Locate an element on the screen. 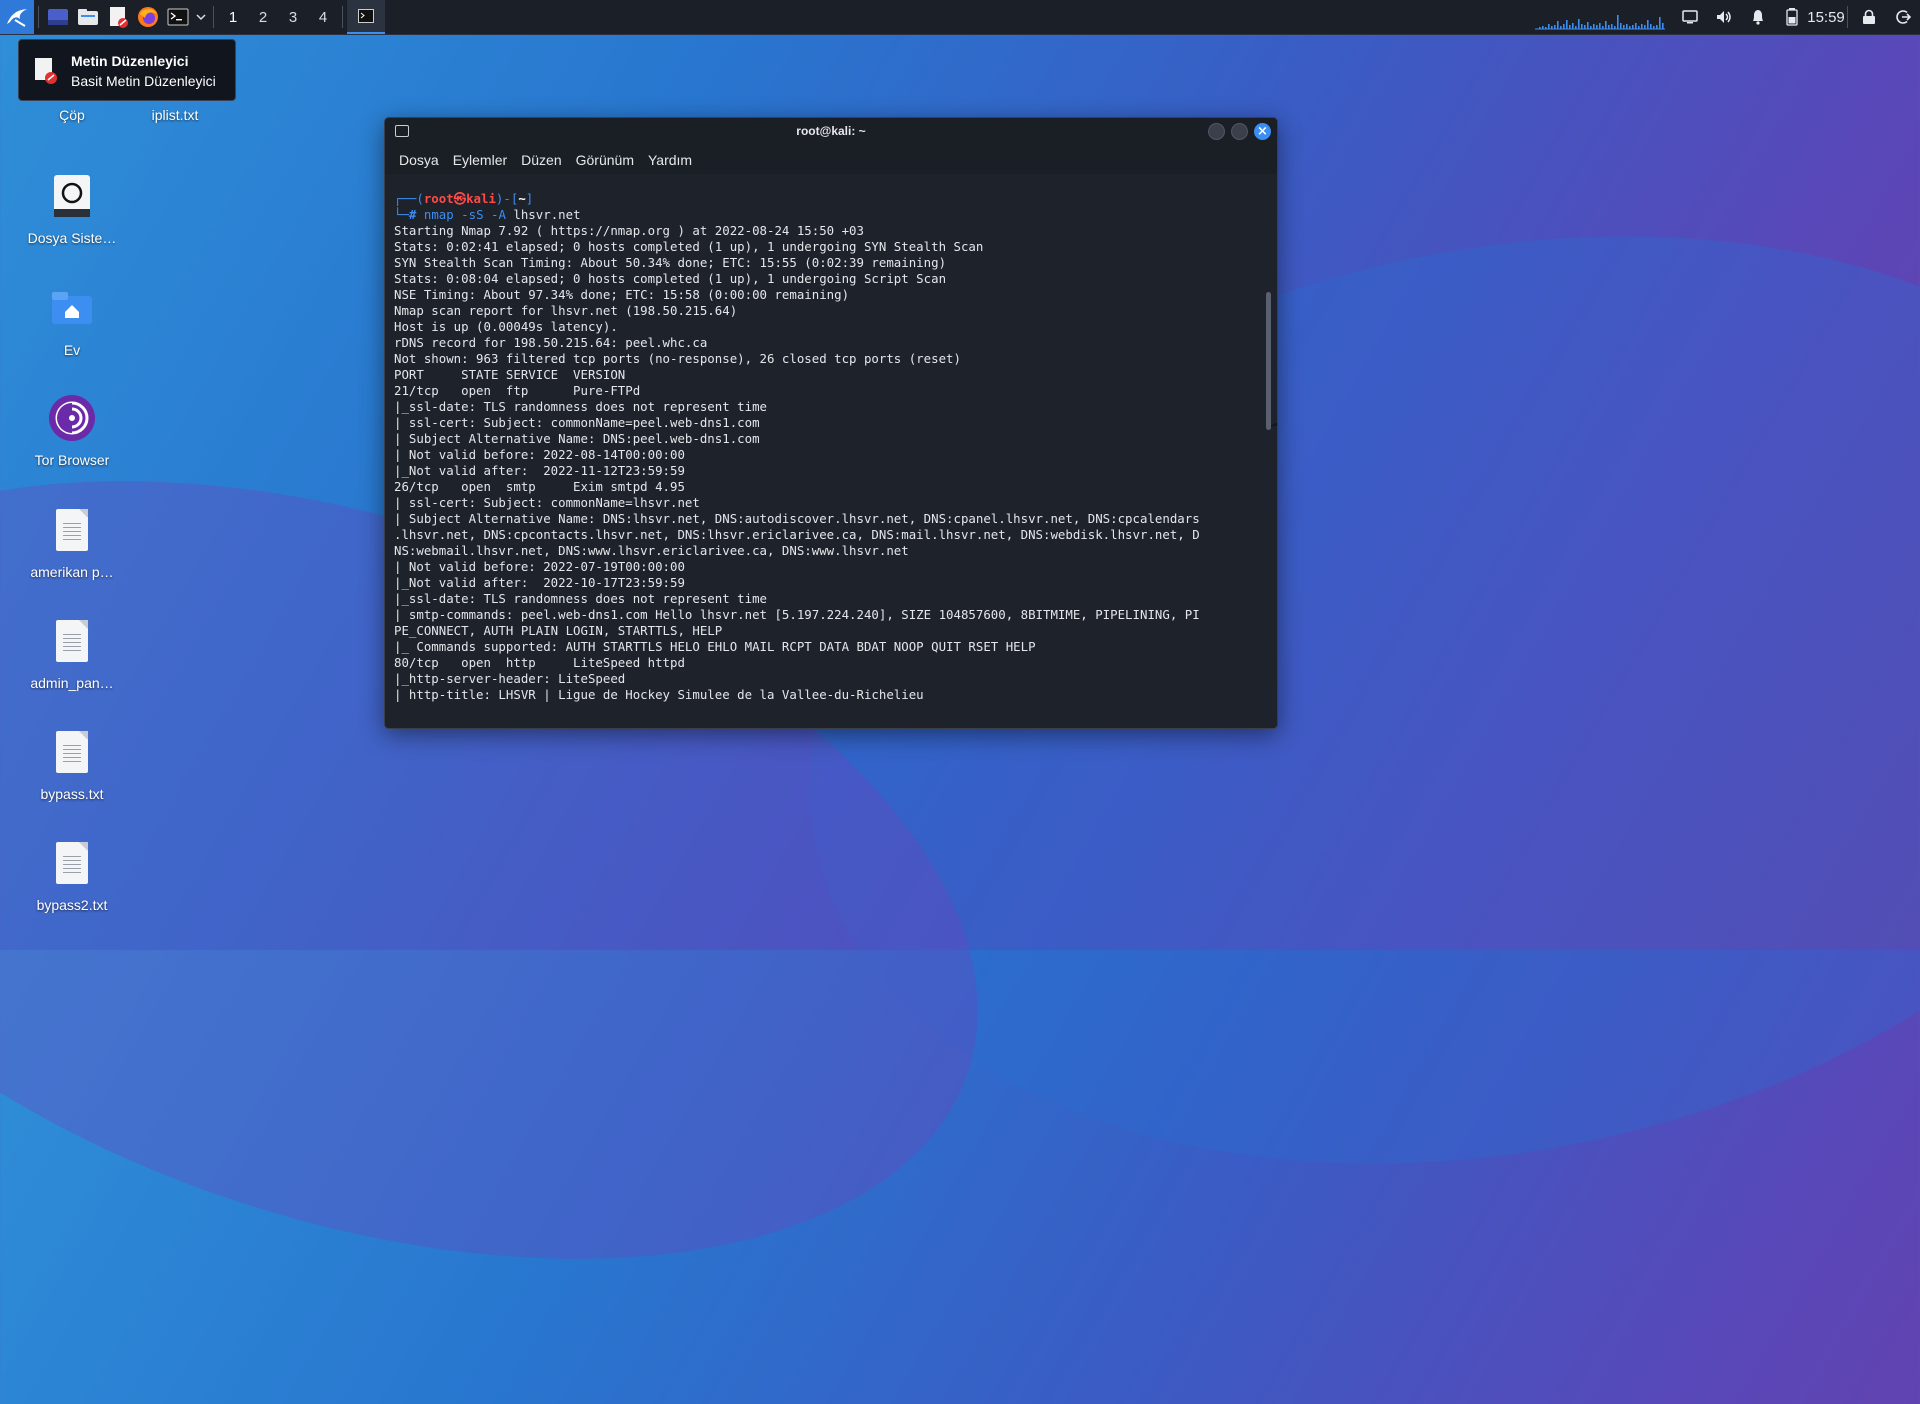  bell-icon is located at coordinates (1758, 17).